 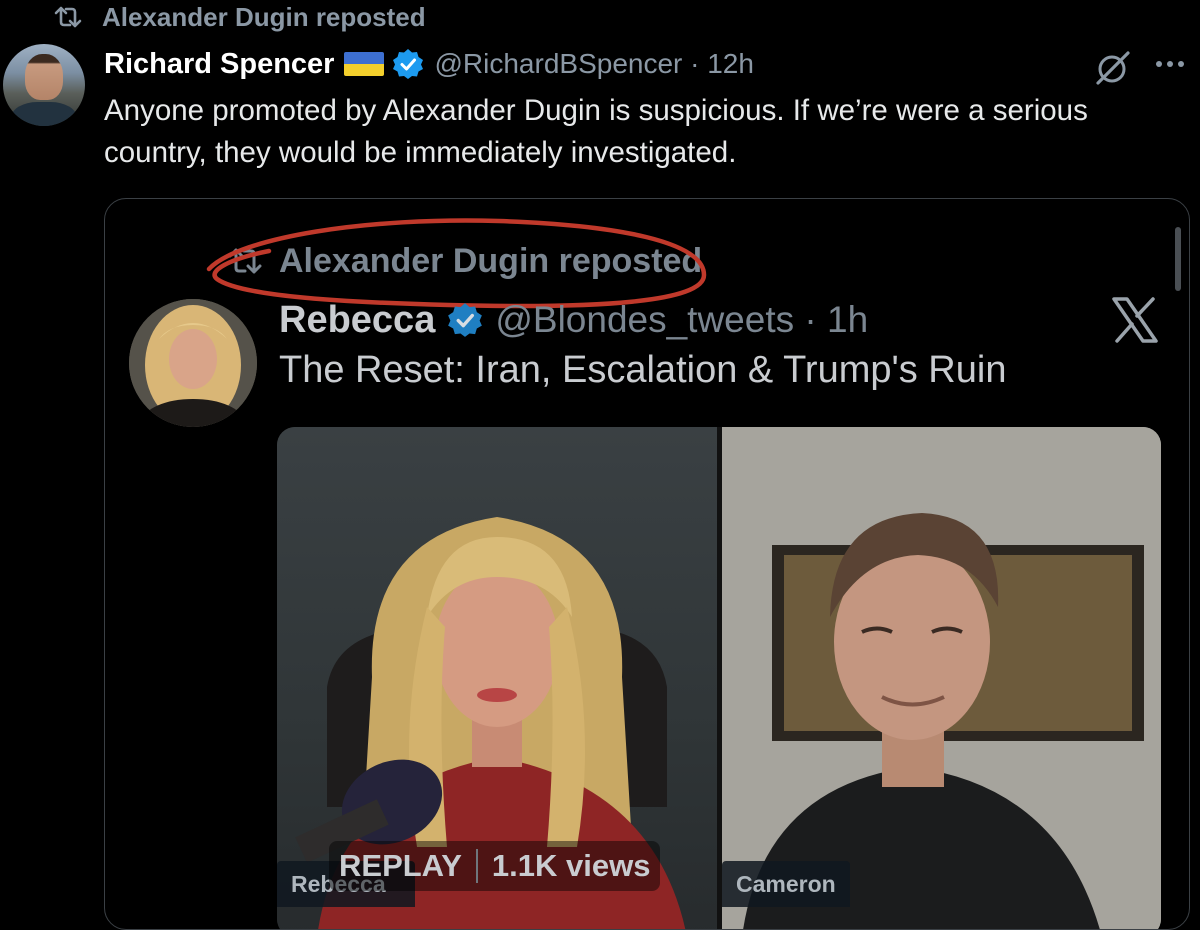 I want to click on views-count: 1.1K views, so click(x=571, y=865).